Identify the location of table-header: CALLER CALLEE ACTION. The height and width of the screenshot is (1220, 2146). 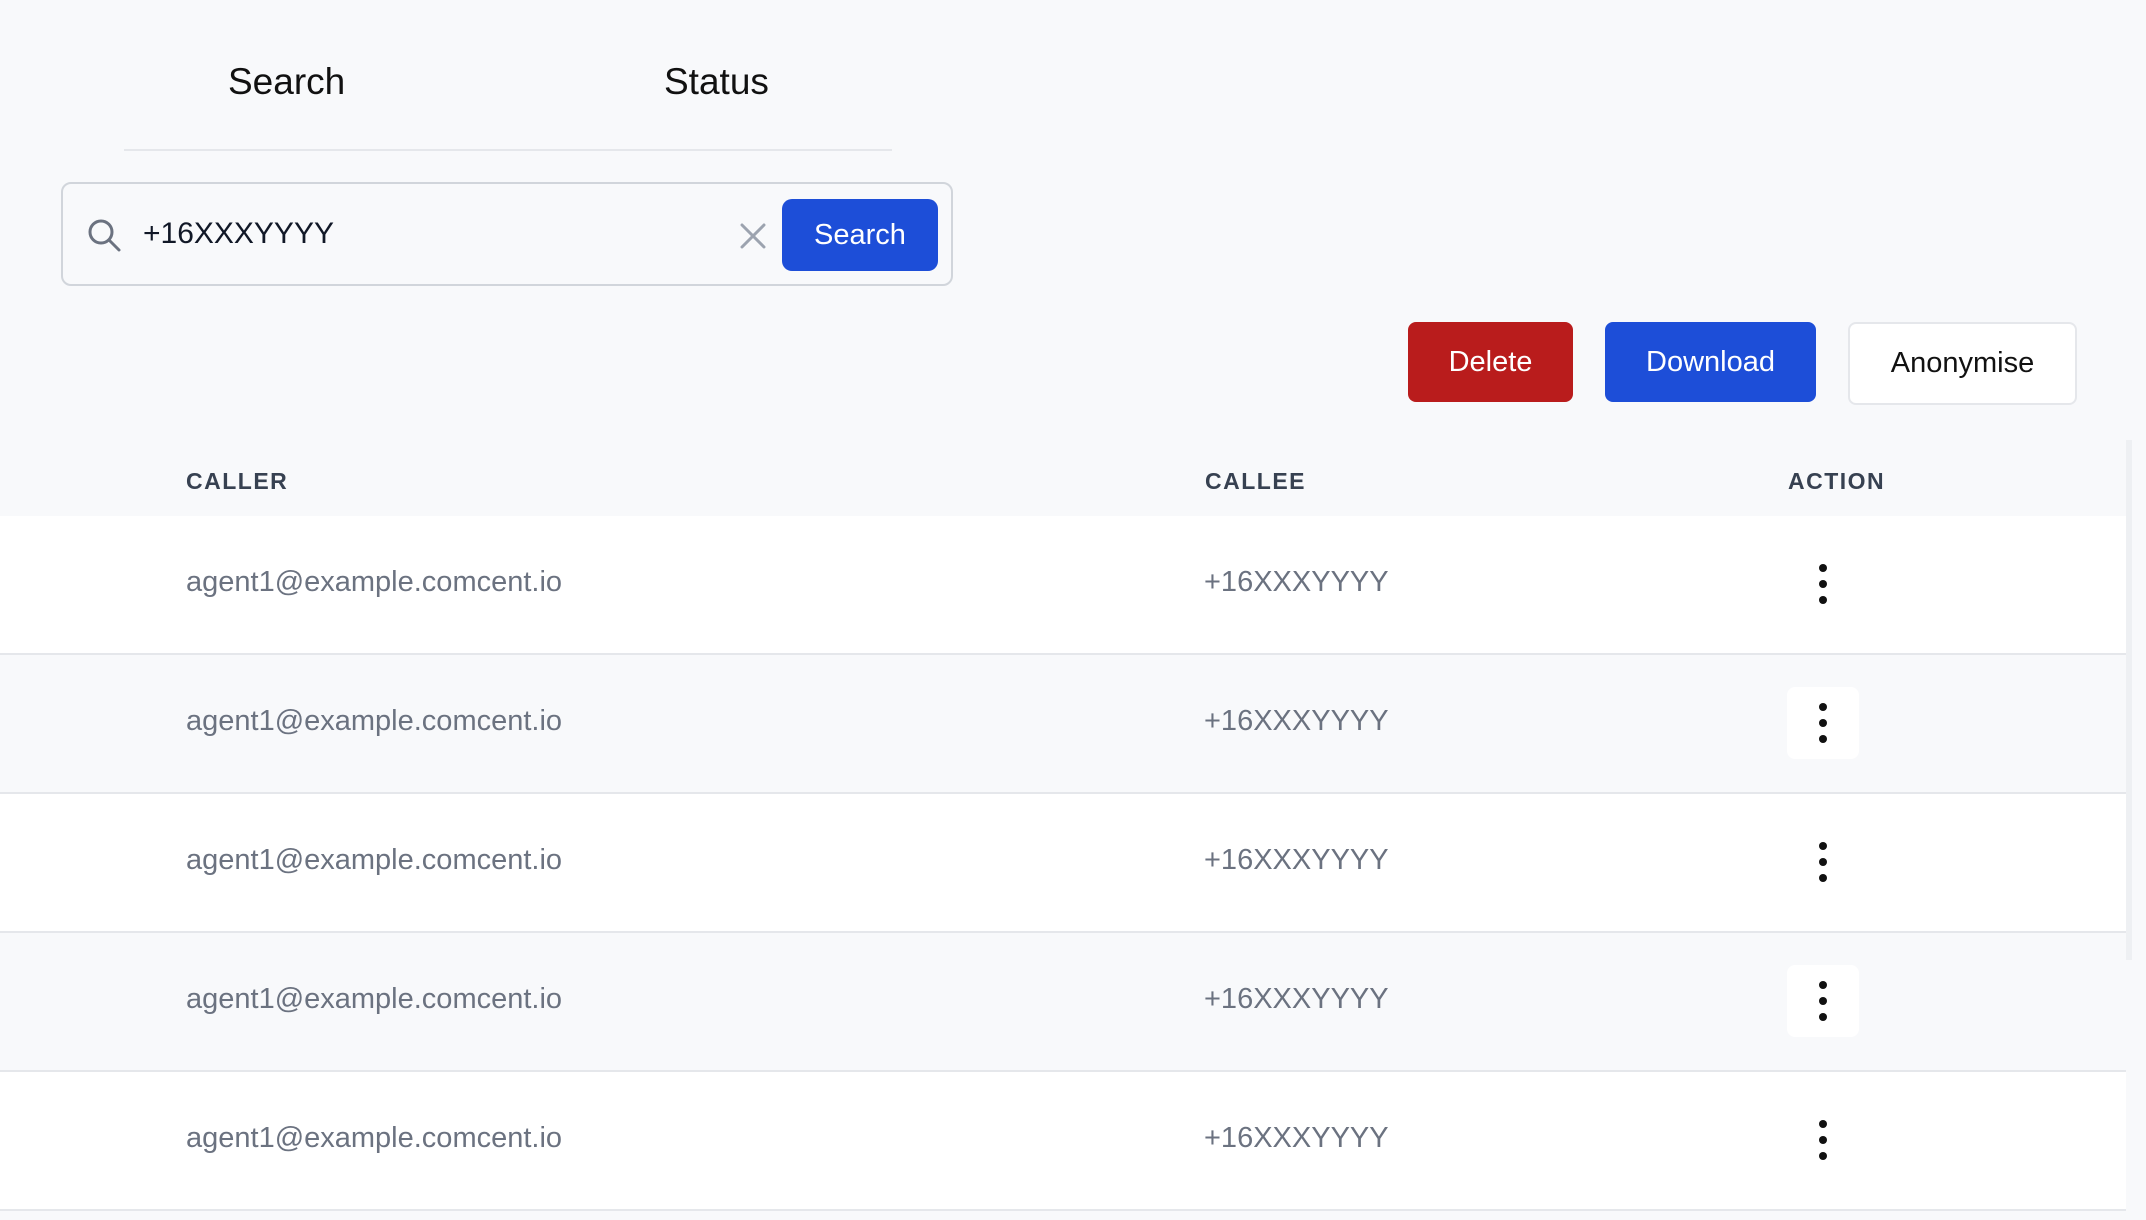
(1063, 478).